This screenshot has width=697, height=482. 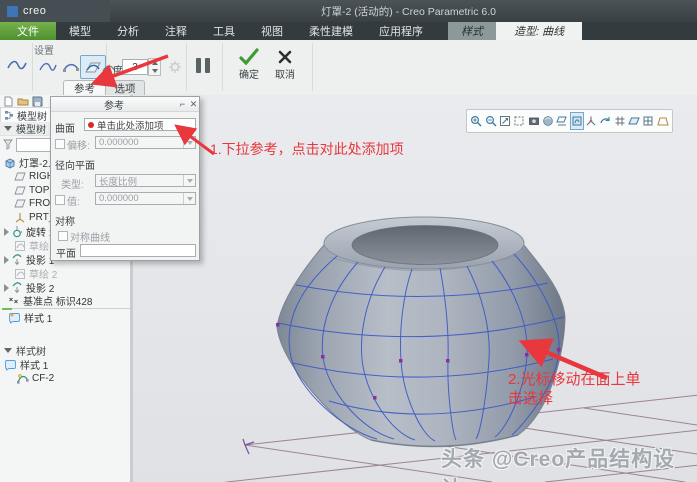 What do you see at coordinates (145, 142) in the screenshot?
I see `offset-field: 0.000000` at bounding box center [145, 142].